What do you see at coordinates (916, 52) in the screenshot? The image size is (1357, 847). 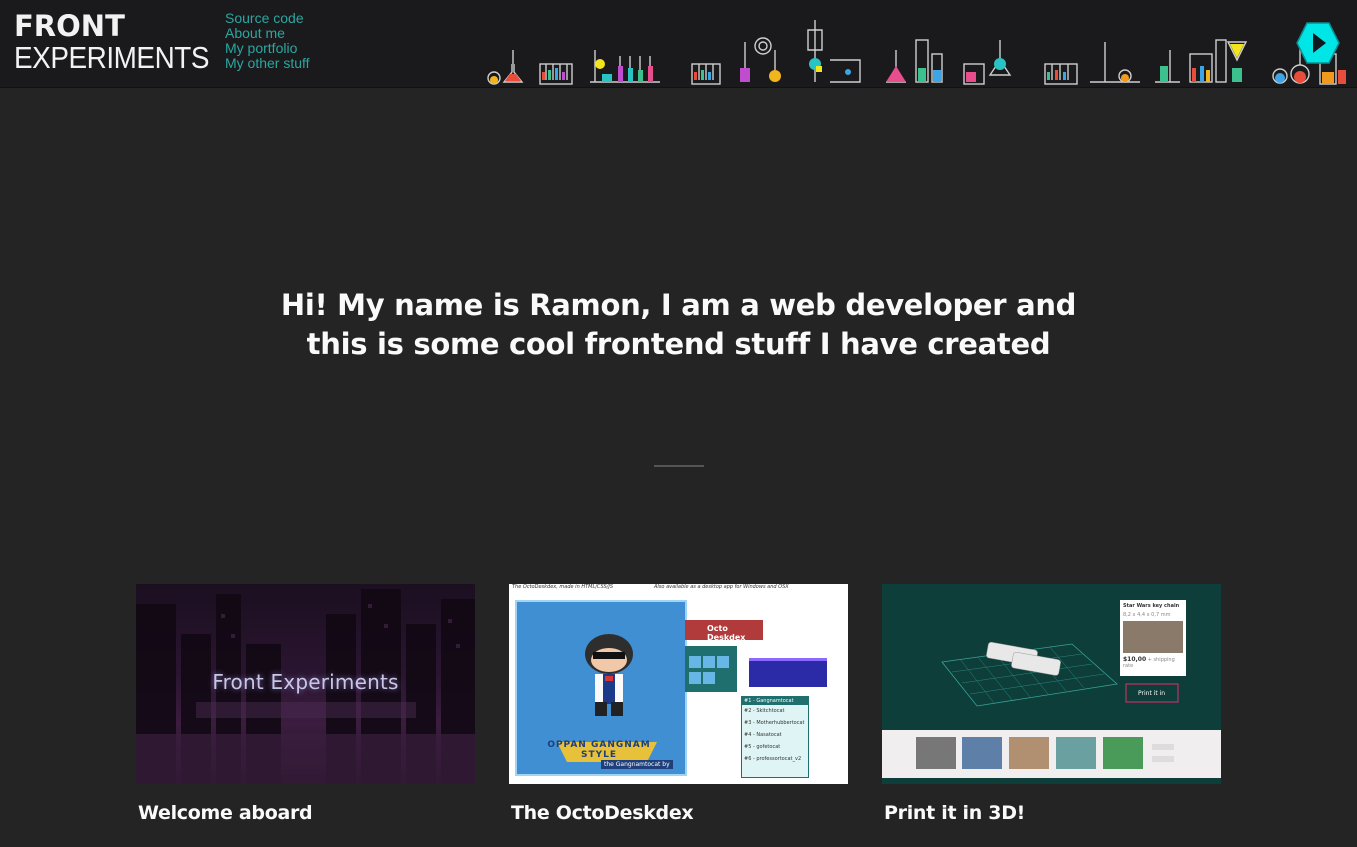 I see `lab-equipment-illustration` at bounding box center [916, 52].